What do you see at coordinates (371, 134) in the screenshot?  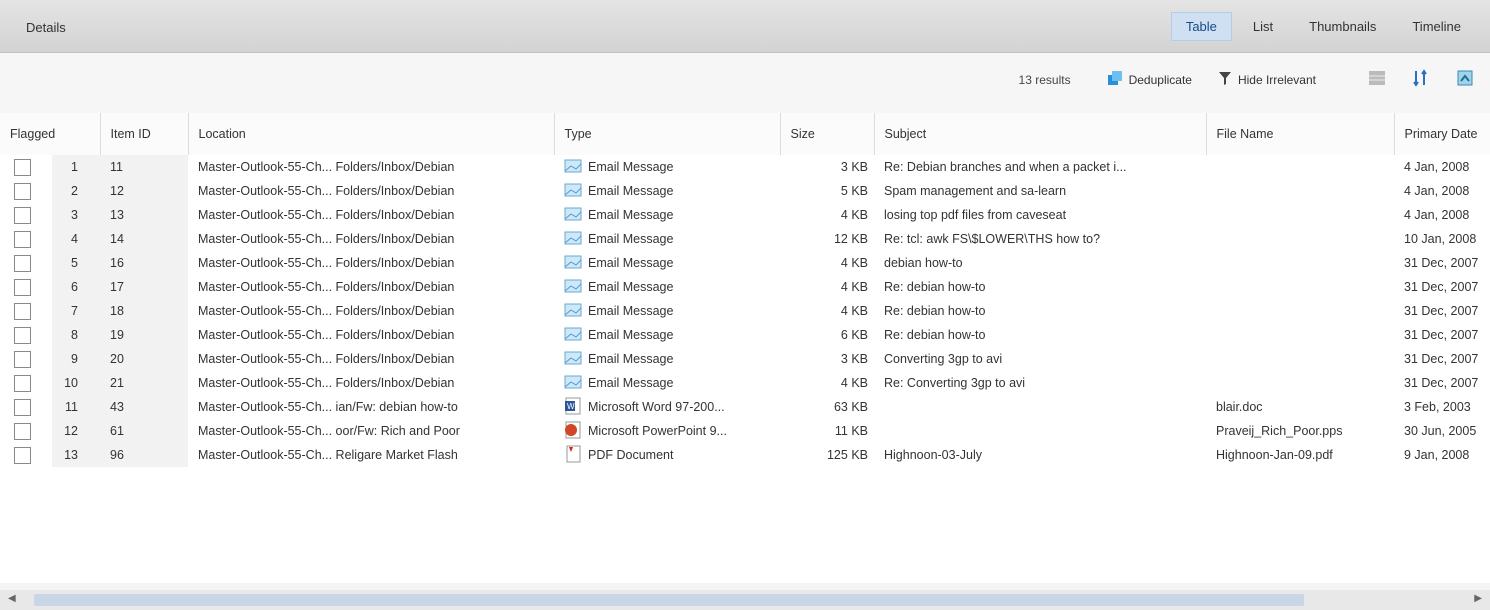 I see `column-header-location: Location` at bounding box center [371, 134].